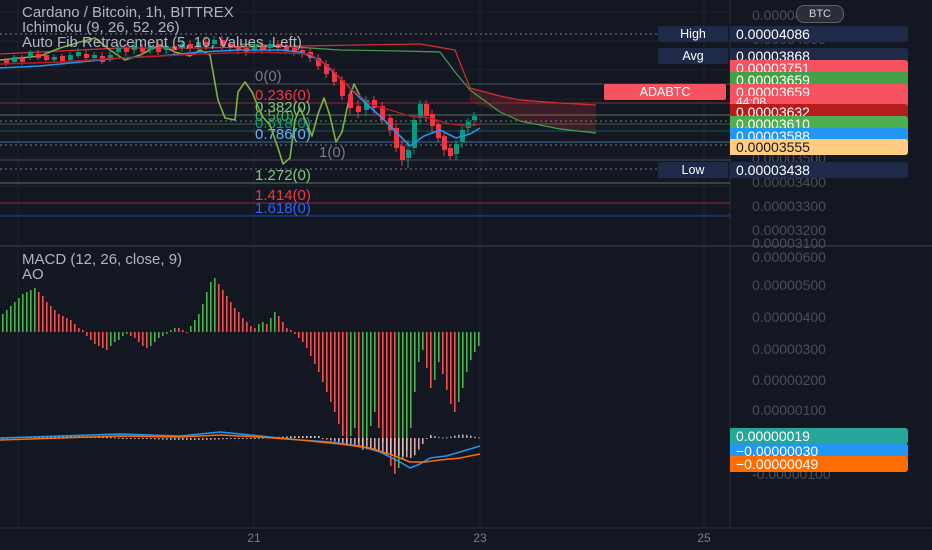 This screenshot has height=550, width=932. I want to click on osc-tick-label: 0.00000600, so click(789, 257).